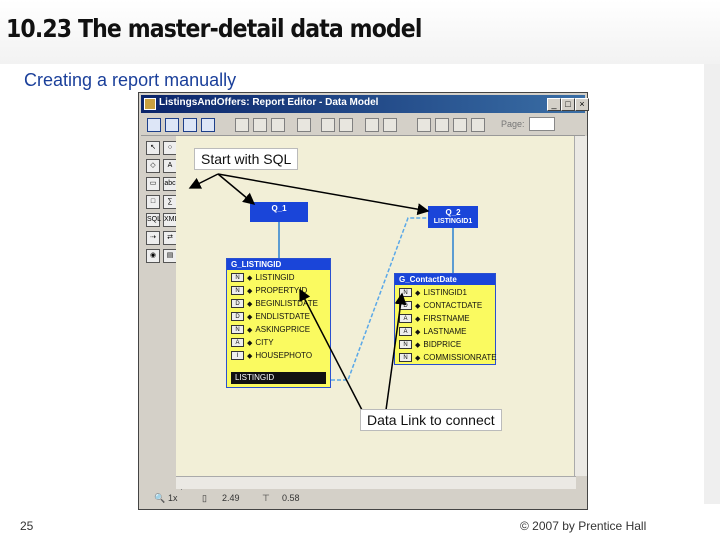 The image size is (720, 540). I want to click on callout-data-link: Data Link to connect, so click(431, 420).